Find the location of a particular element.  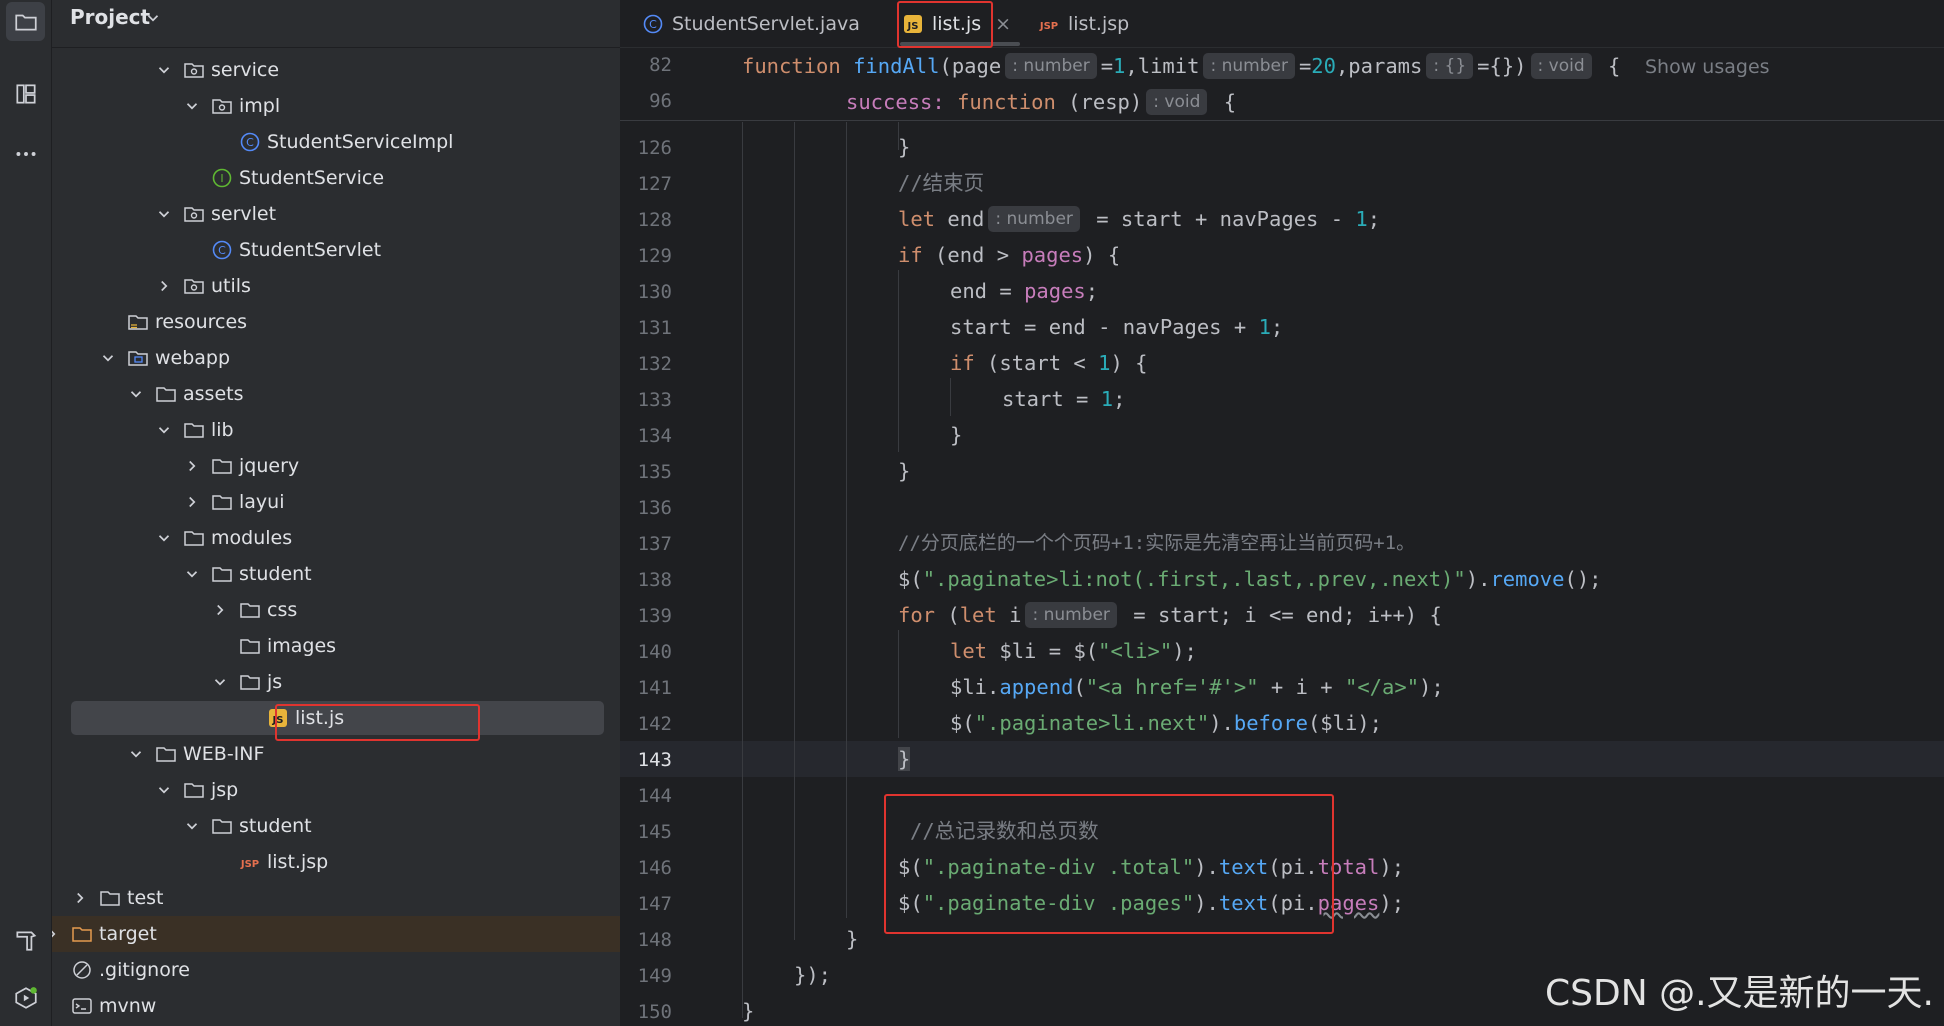

code-line-150: } is located at coordinates (748, 1009).